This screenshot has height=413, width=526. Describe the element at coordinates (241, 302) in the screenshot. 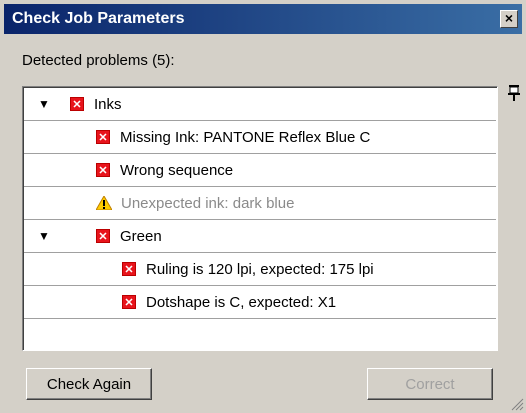

I see `row-label: Dotshape is C, expected: X1` at that location.